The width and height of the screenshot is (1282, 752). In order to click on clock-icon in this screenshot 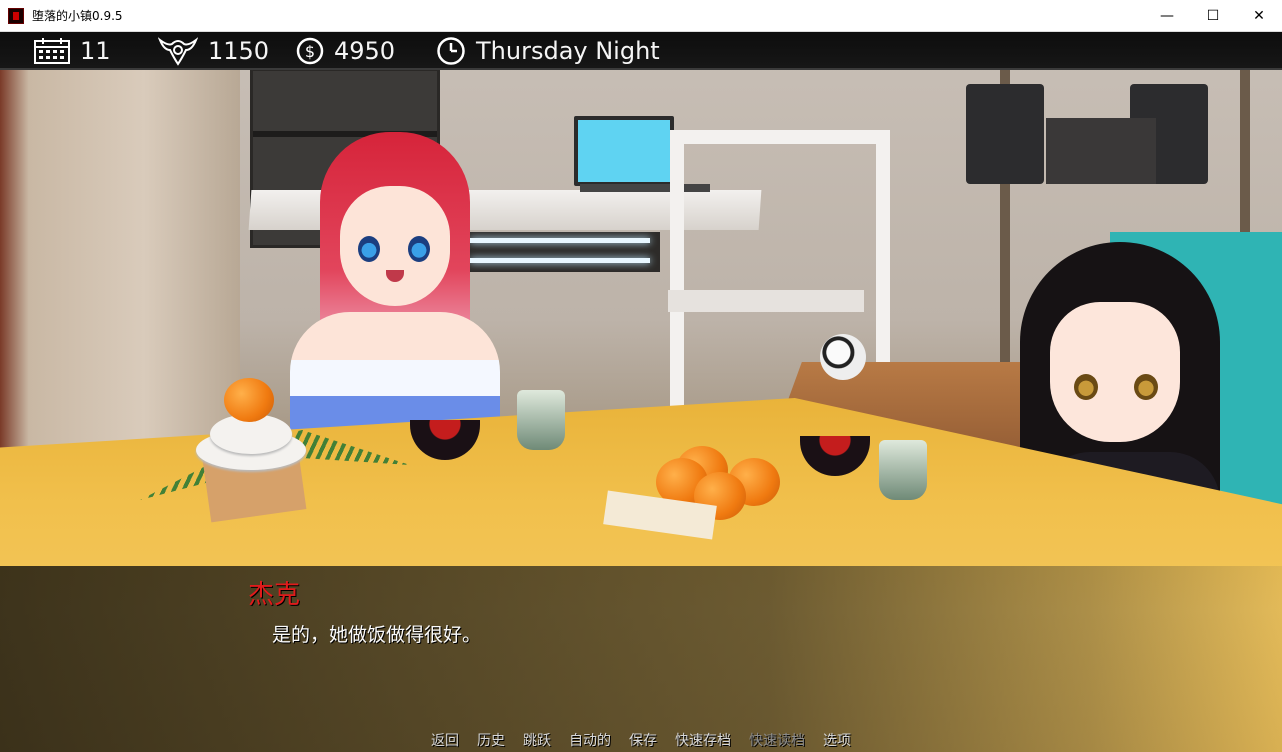, I will do `click(451, 51)`.